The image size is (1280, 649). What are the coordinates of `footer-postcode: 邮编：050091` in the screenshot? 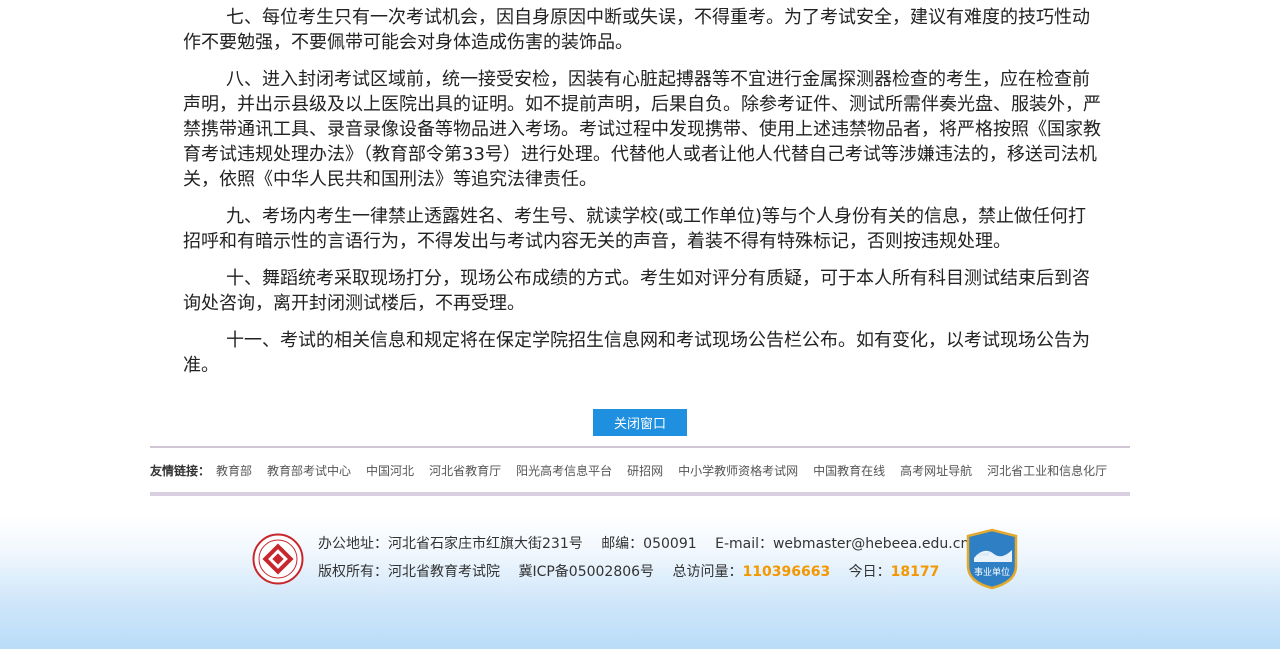 It's located at (649, 544).